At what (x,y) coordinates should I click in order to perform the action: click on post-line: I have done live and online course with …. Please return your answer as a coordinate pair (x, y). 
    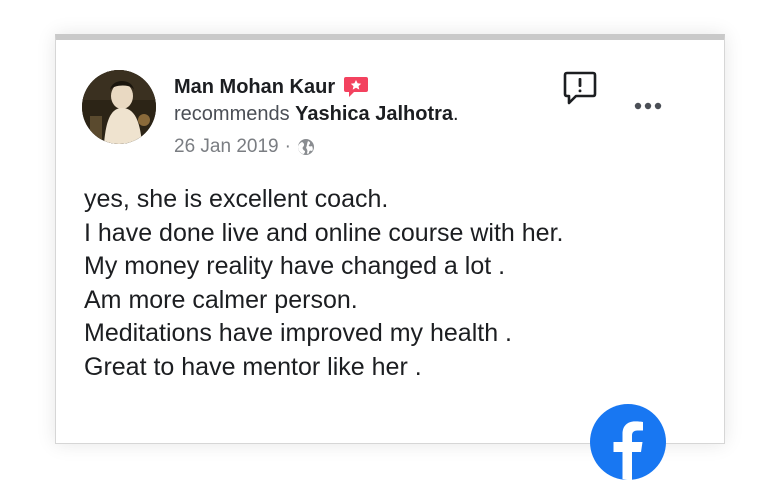
    Looking at the image, I should click on (324, 232).